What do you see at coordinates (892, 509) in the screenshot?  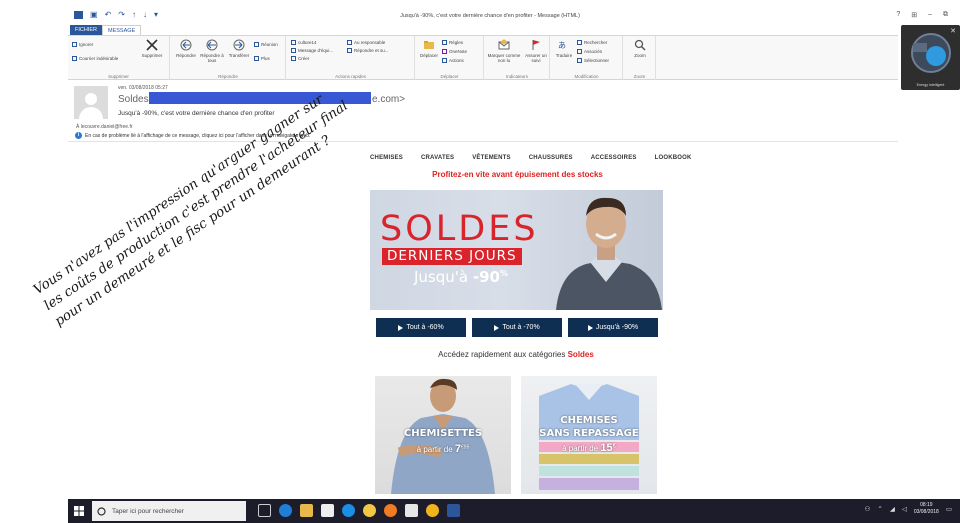 I see `network-icon: ◢` at bounding box center [892, 509].